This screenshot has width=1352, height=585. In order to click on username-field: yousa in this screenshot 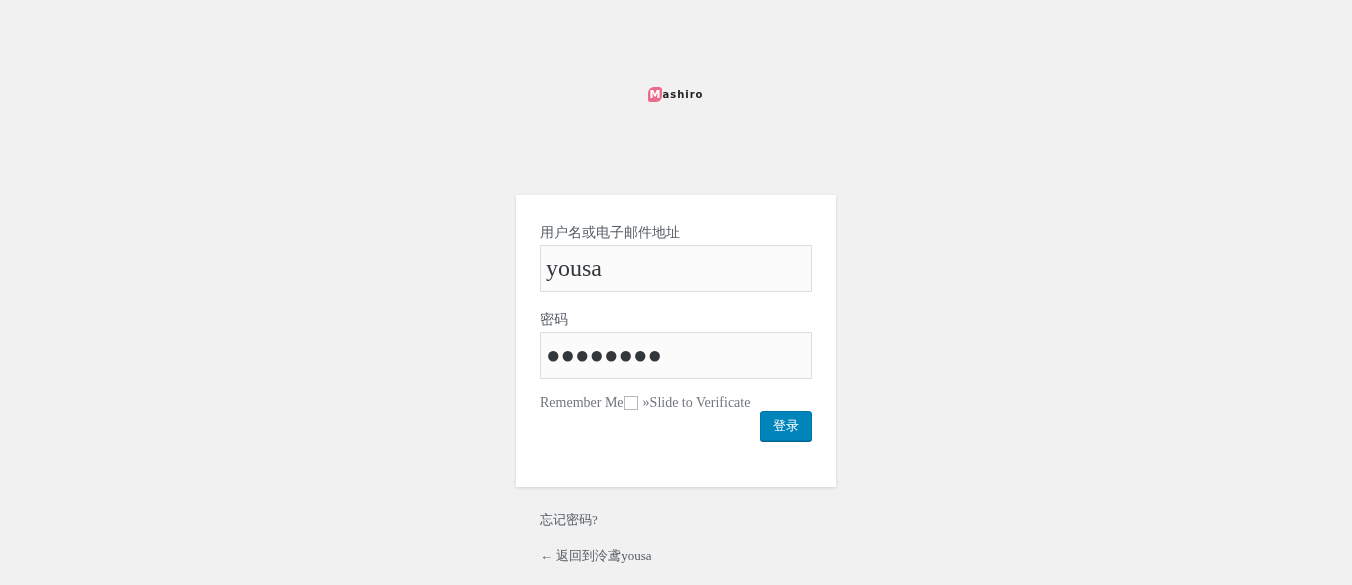, I will do `click(676, 268)`.